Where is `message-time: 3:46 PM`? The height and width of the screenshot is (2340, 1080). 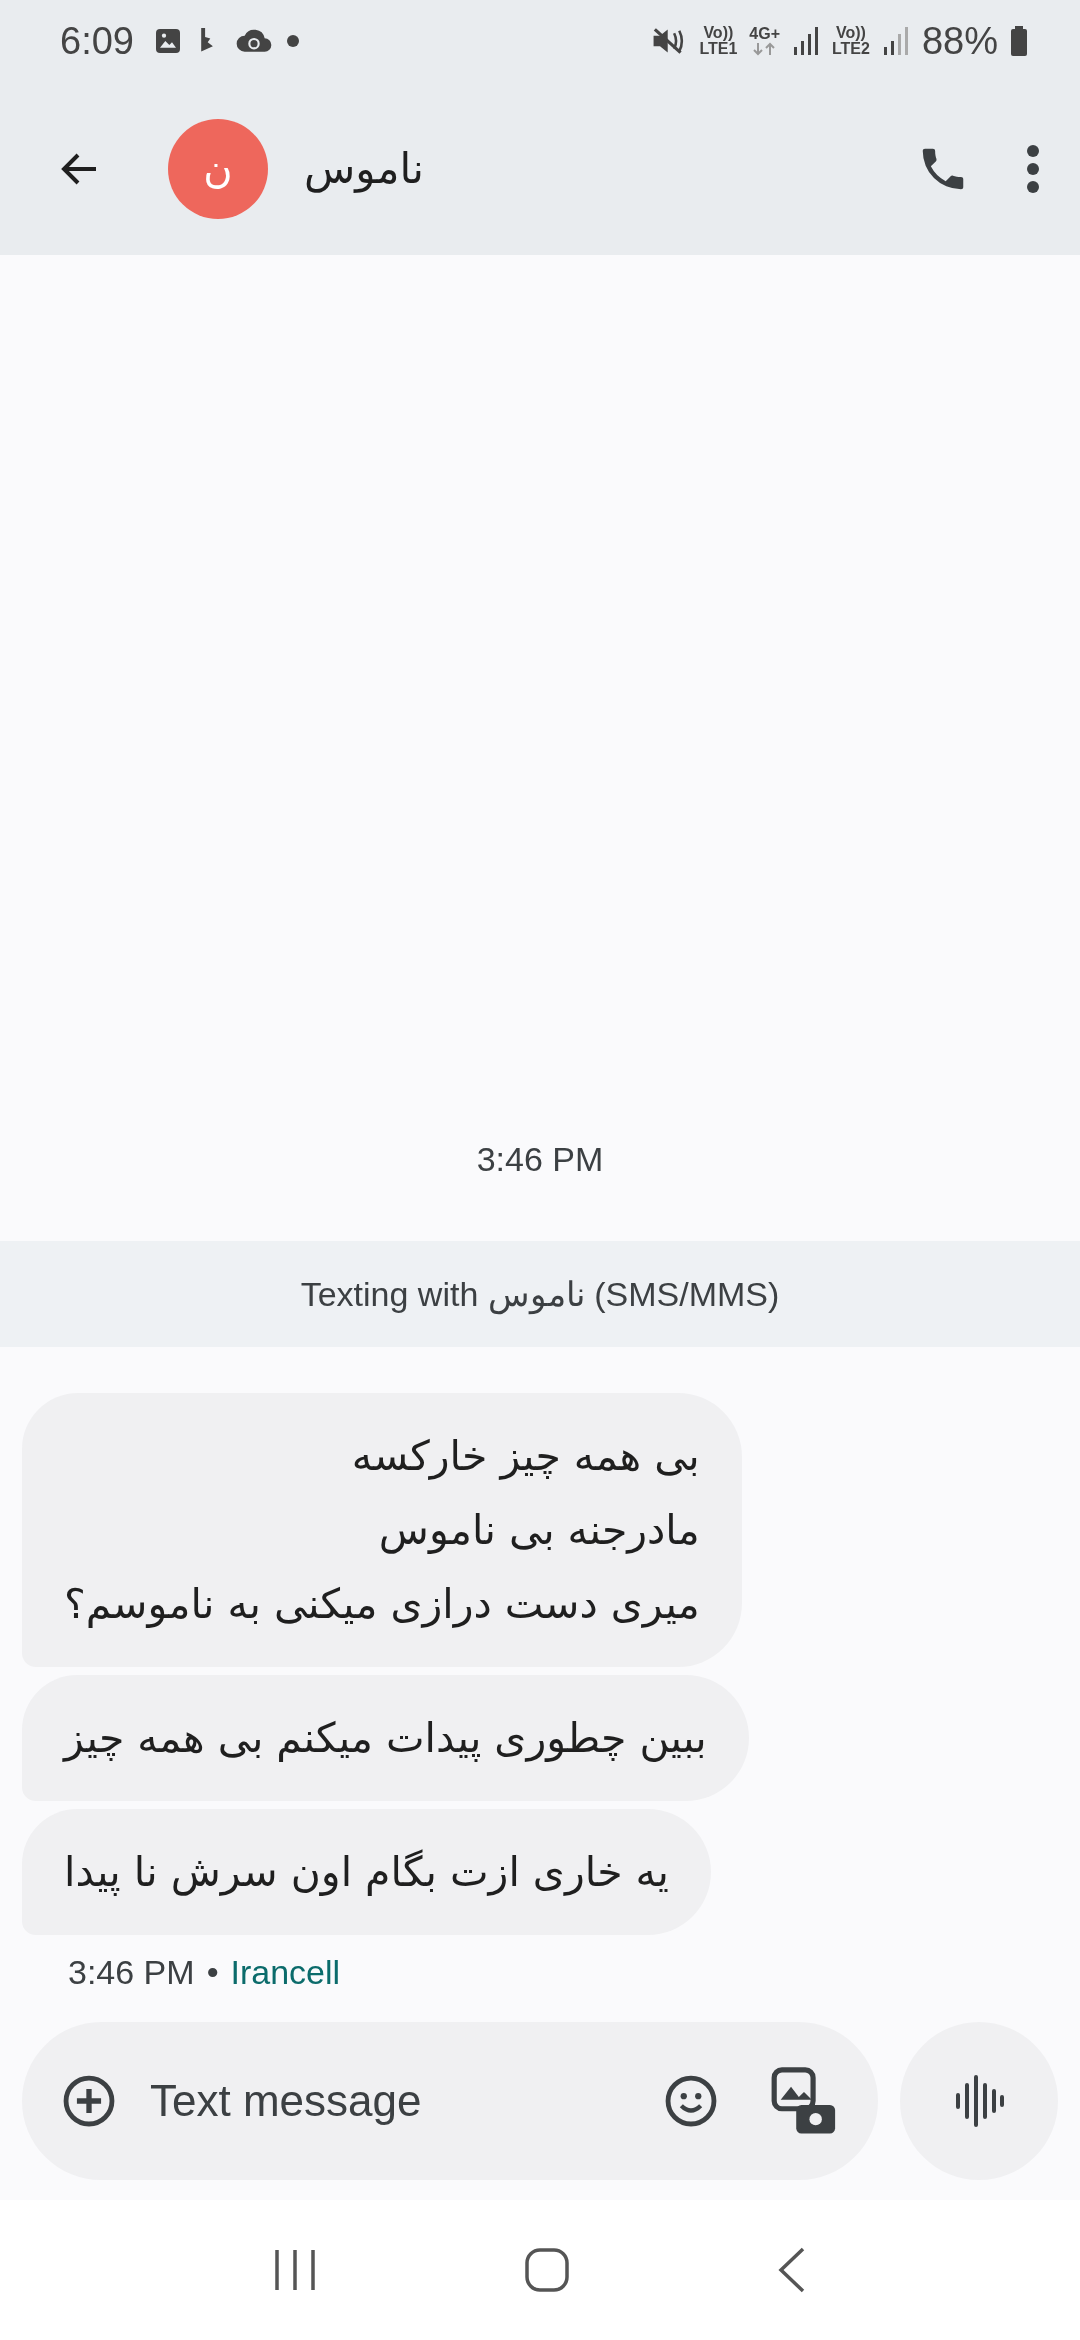 message-time: 3:46 PM is located at coordinates (131, 1972).